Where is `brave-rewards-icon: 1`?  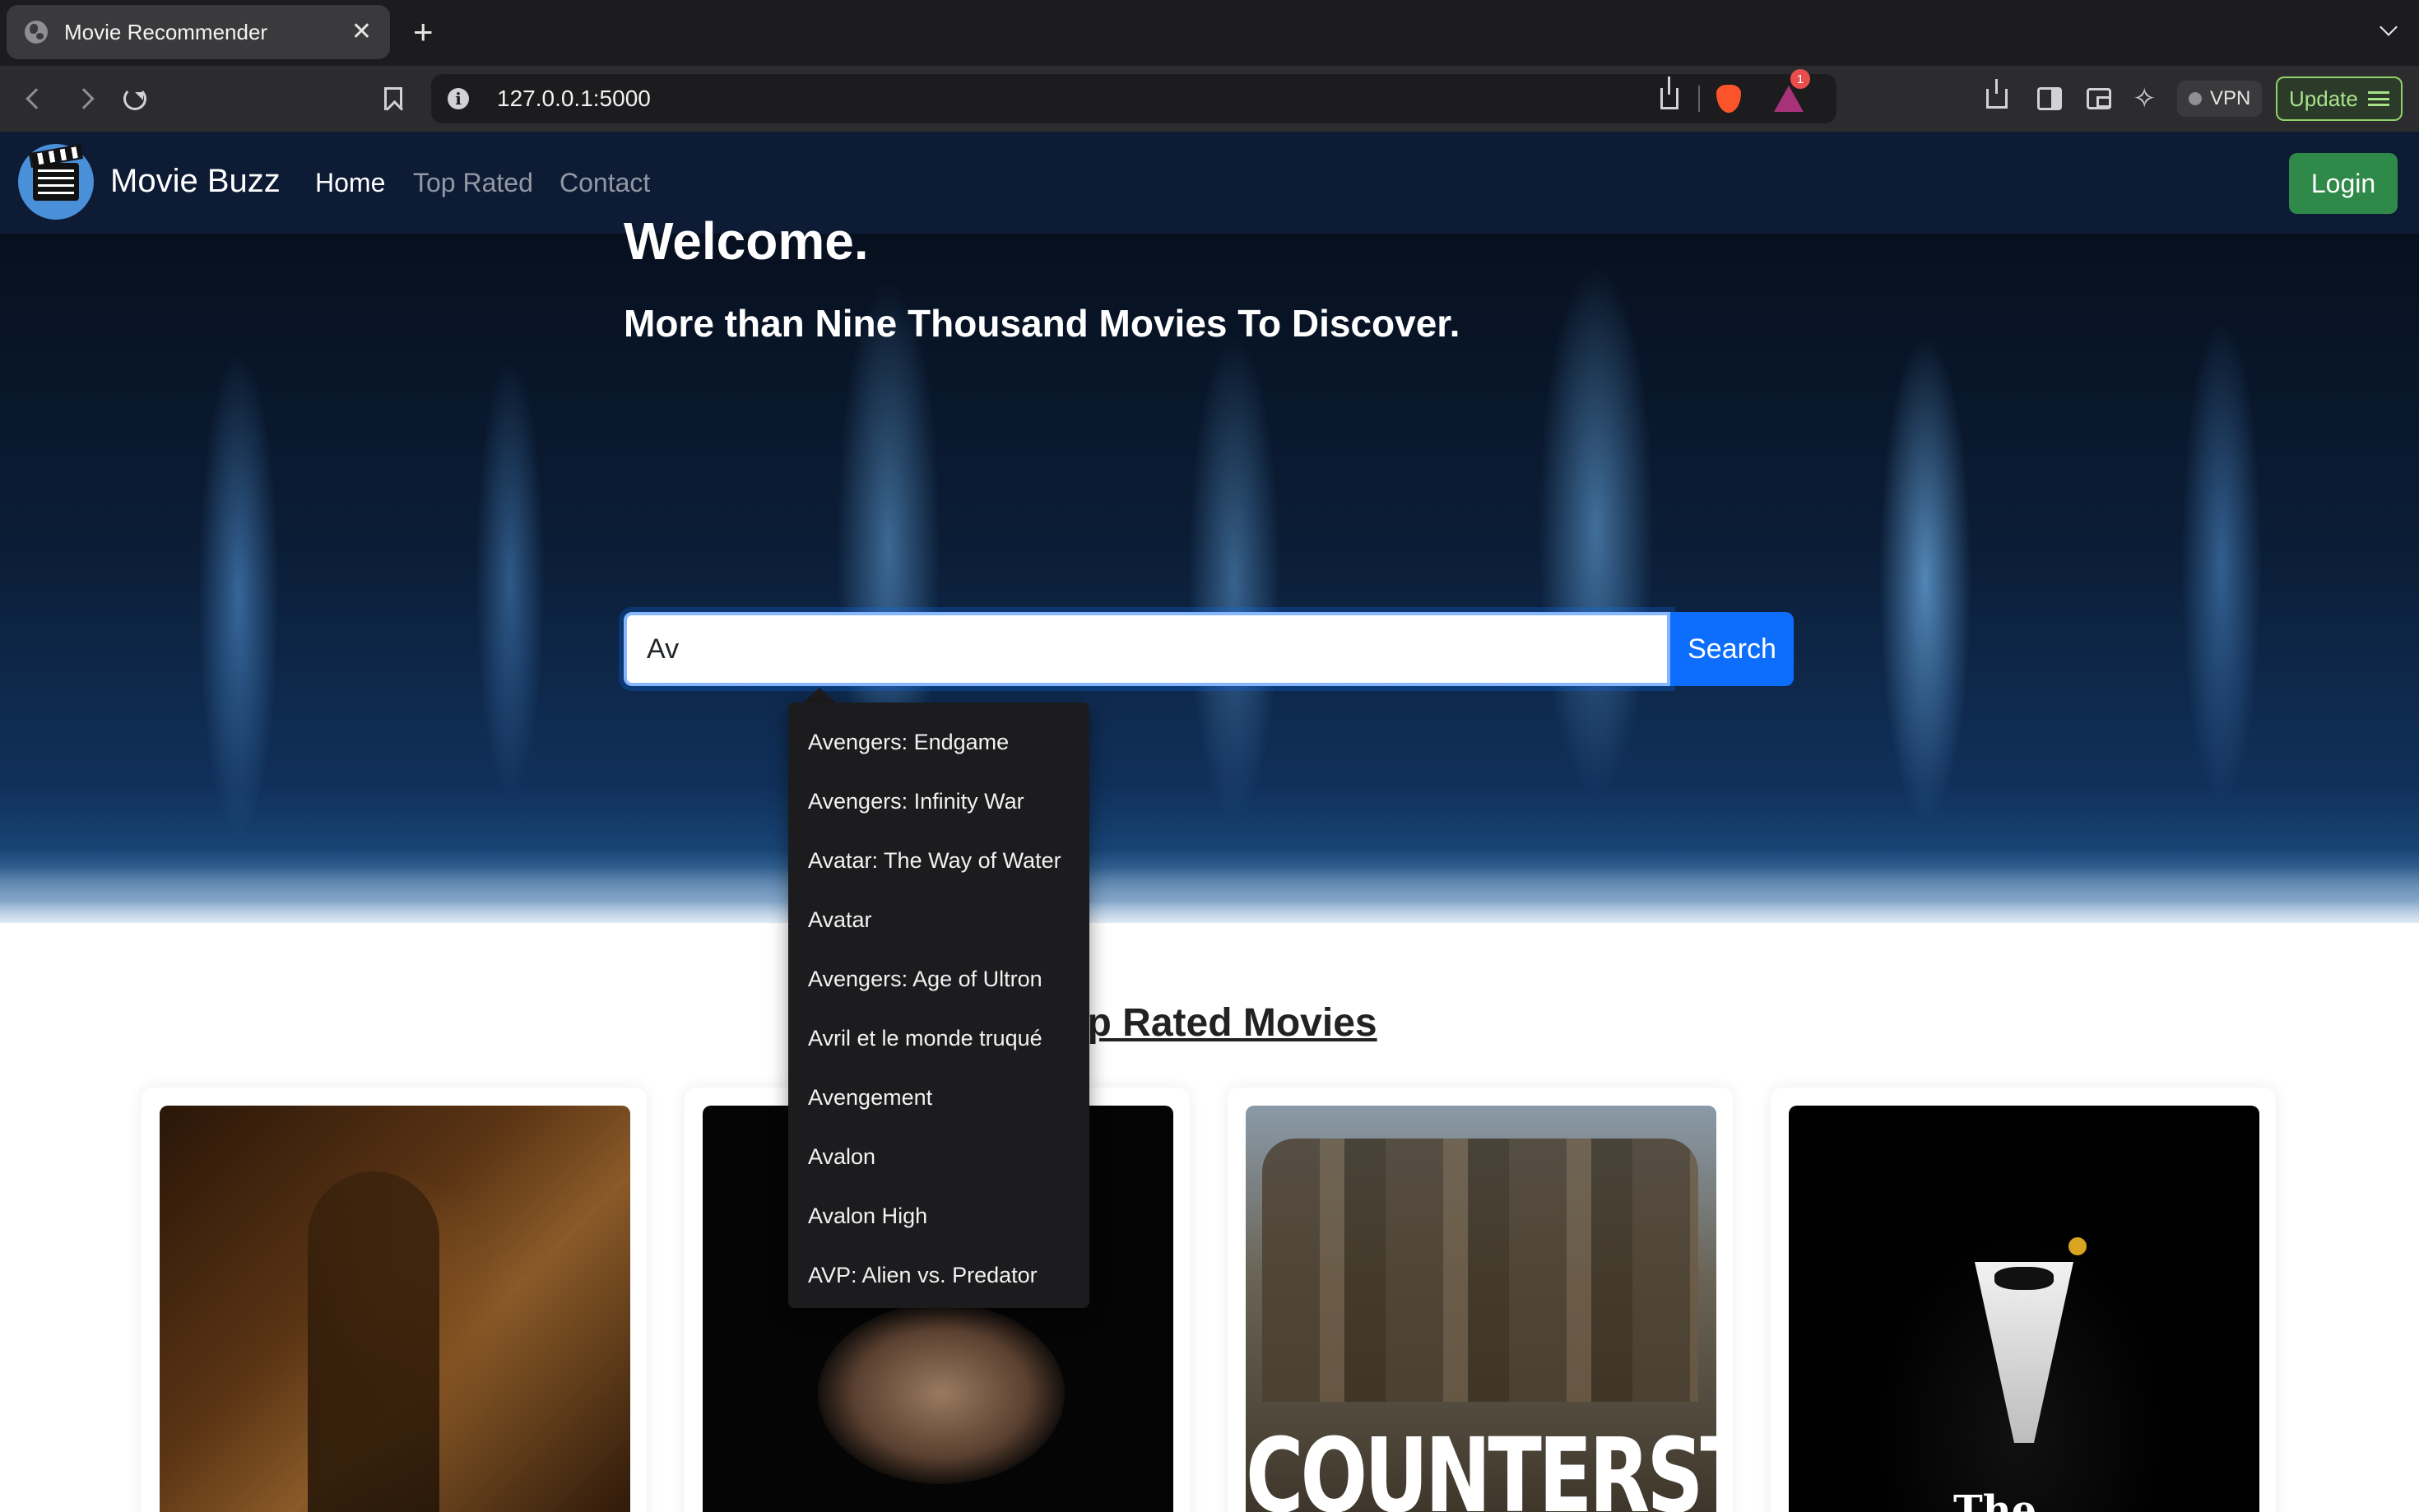 brave-rewards-icon: 1 is located at coordinates (1792, 90).